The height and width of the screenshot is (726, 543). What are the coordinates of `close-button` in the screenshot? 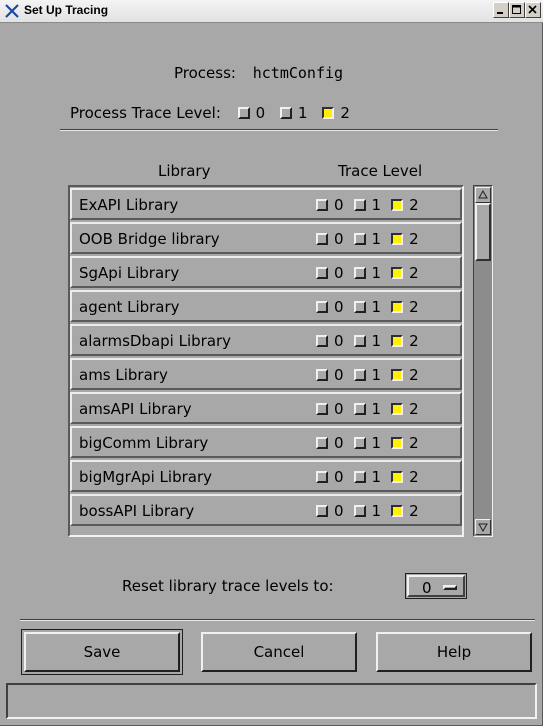 It's located at (533, 10).